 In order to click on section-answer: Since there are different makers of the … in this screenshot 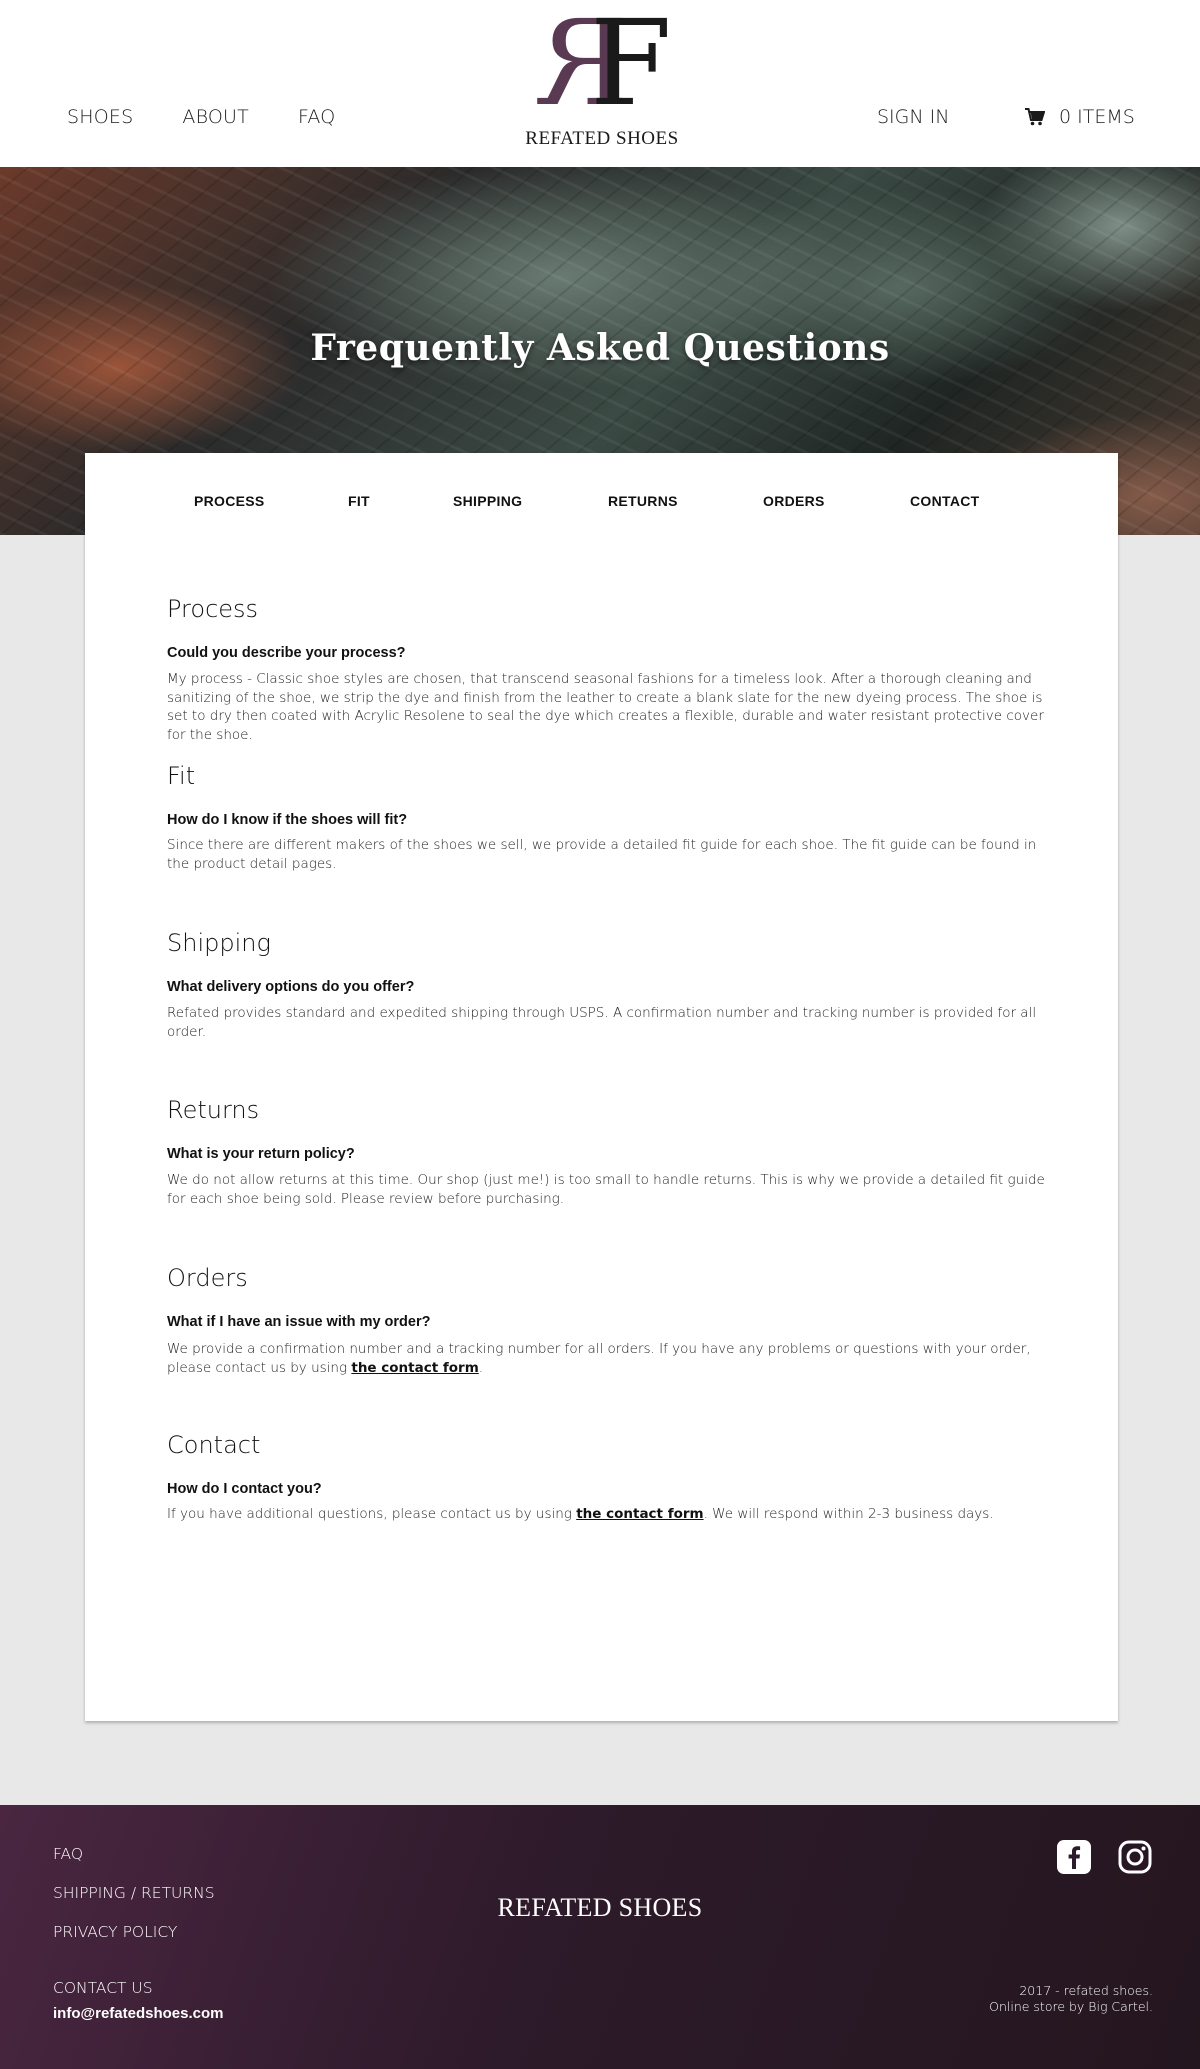, I will do `click(602, 854)`.